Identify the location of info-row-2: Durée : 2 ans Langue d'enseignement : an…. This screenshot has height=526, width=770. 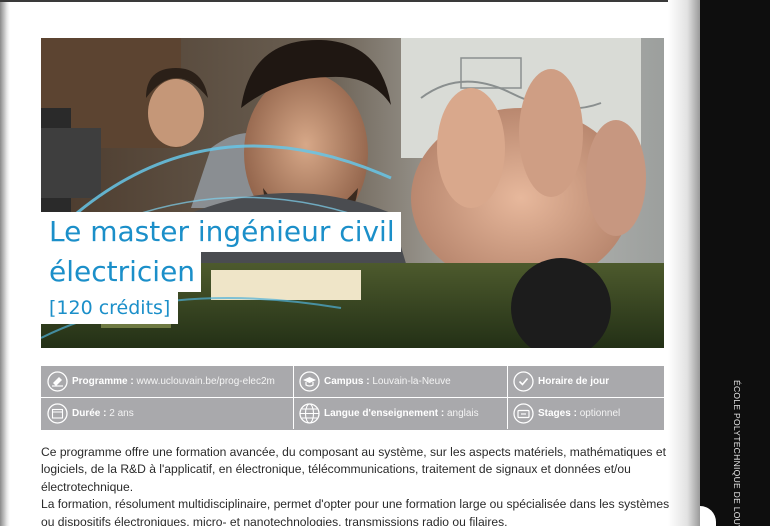
(352, 413).